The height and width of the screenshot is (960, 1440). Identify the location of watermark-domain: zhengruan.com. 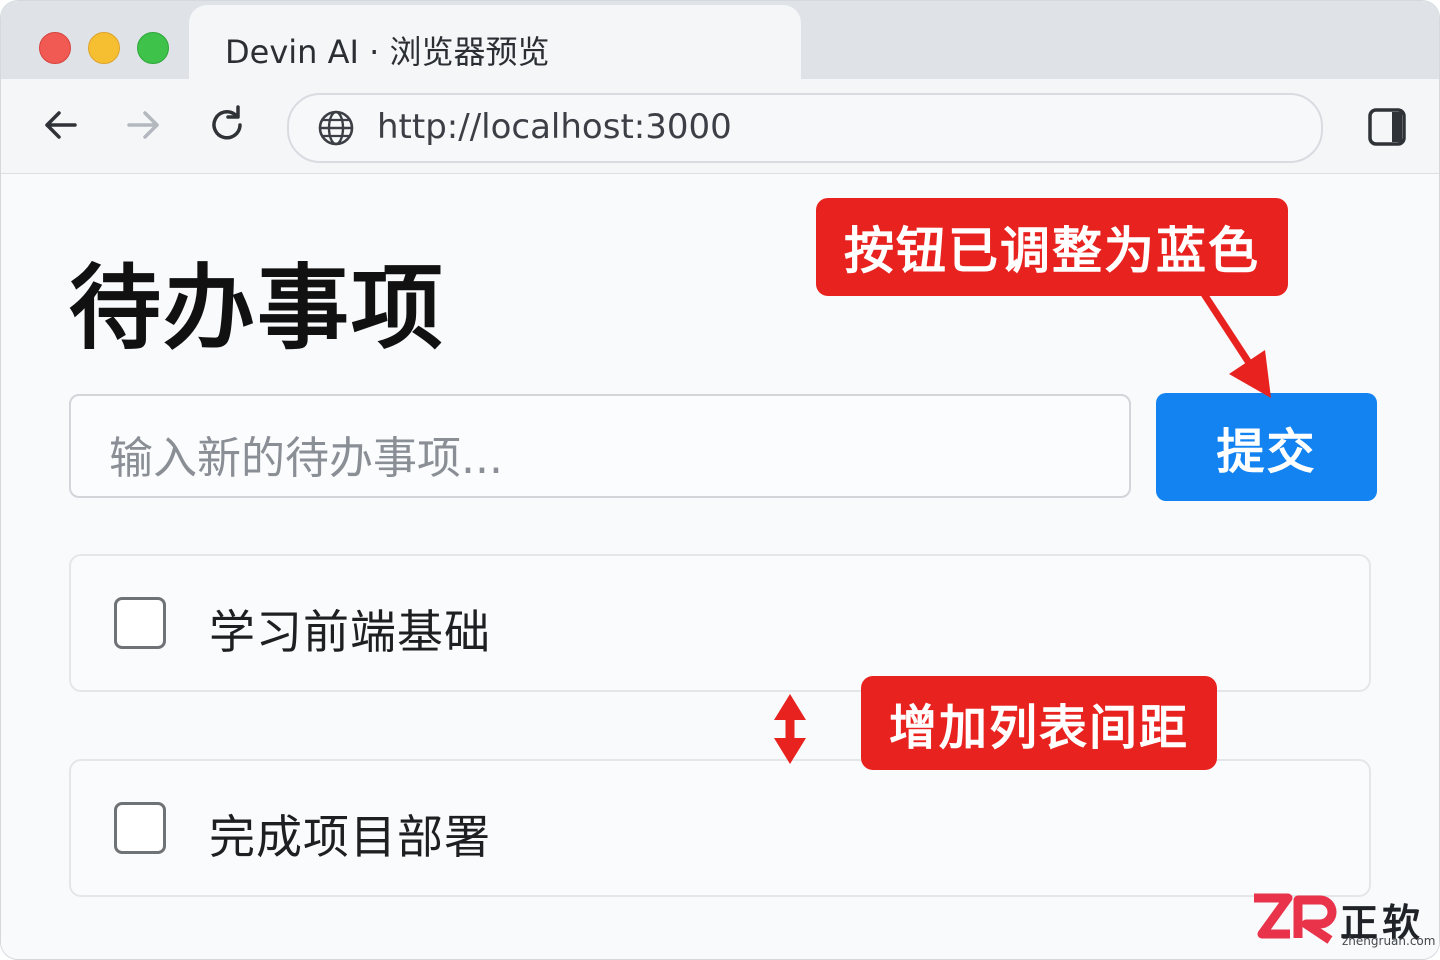
(1389, 941).